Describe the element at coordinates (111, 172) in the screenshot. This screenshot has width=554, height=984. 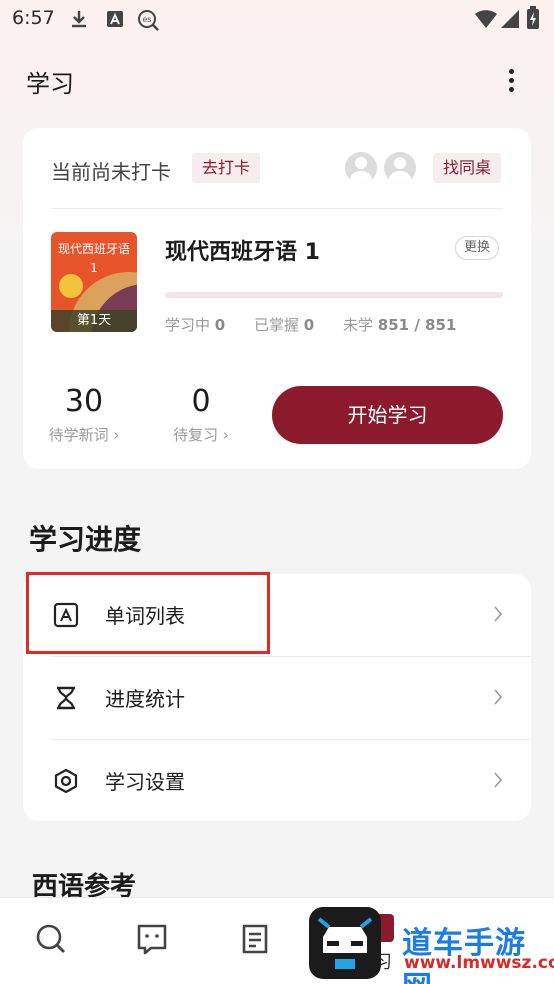
I see `checkin-status: 当前尚未打卡` at that location.